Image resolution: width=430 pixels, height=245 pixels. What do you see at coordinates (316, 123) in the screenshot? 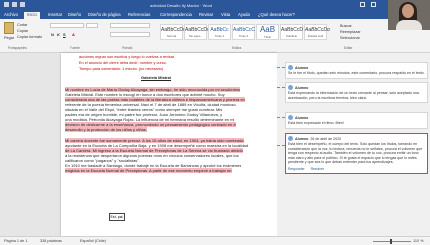
I see `comment-text: Está bien expresado el ritmo. Bien!` at bounding box center [316, 123].